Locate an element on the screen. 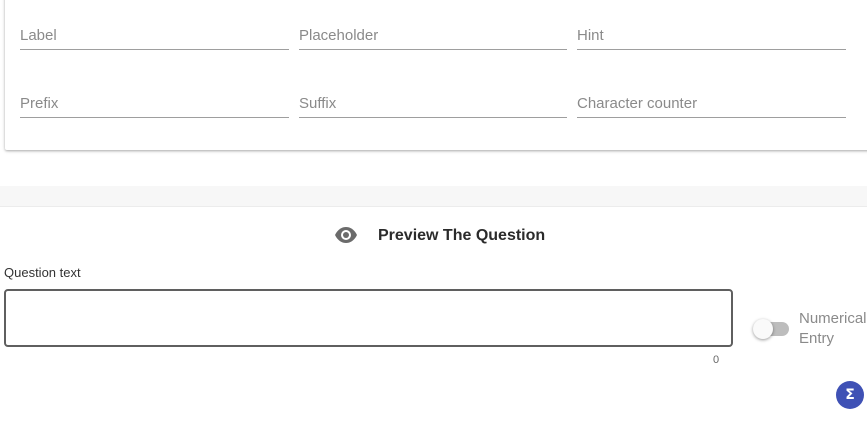  eye-icon is located at coordinates (346, 235).